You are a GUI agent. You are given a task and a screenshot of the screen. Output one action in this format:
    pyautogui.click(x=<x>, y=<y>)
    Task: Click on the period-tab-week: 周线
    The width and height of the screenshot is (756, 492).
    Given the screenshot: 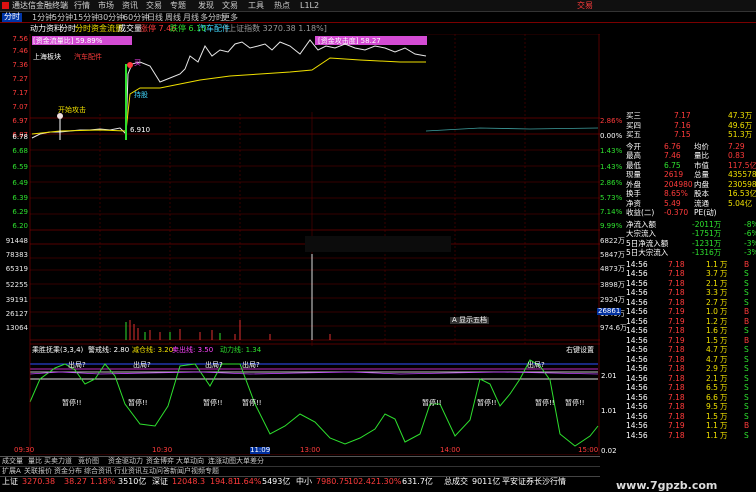 What is the action you would take?
    pyautogui.click(x=173, y=18)
    